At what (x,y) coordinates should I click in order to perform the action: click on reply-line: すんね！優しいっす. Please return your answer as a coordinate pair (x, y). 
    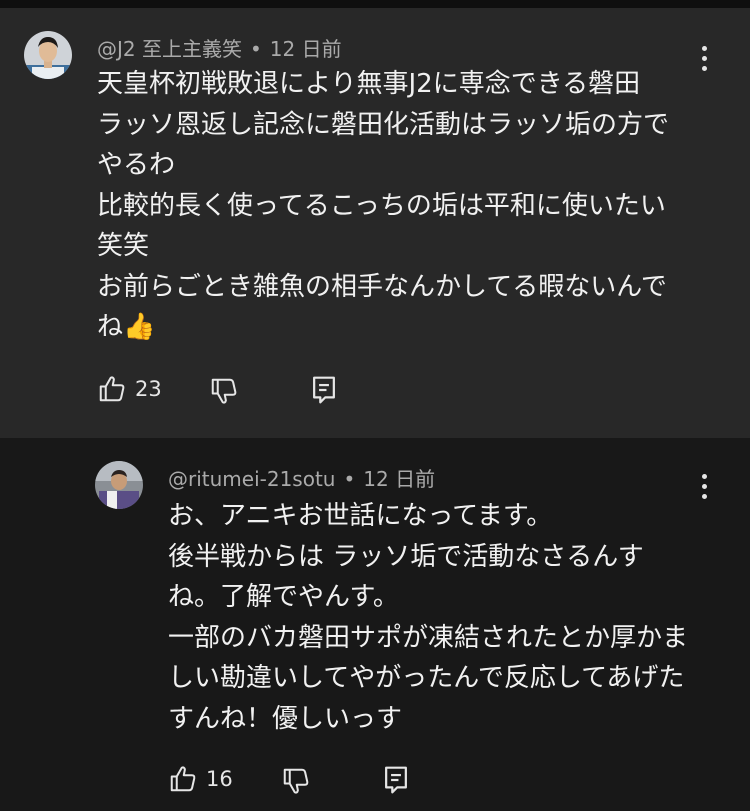
    Looking at the image, I should click on (285, 718).